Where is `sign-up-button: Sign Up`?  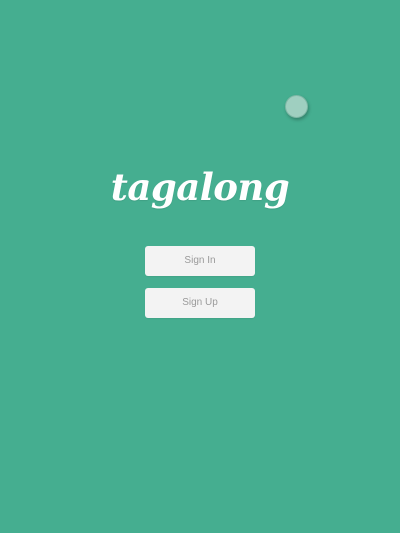
sign-up-button: Sign Up is located at coordinates (200, 303).